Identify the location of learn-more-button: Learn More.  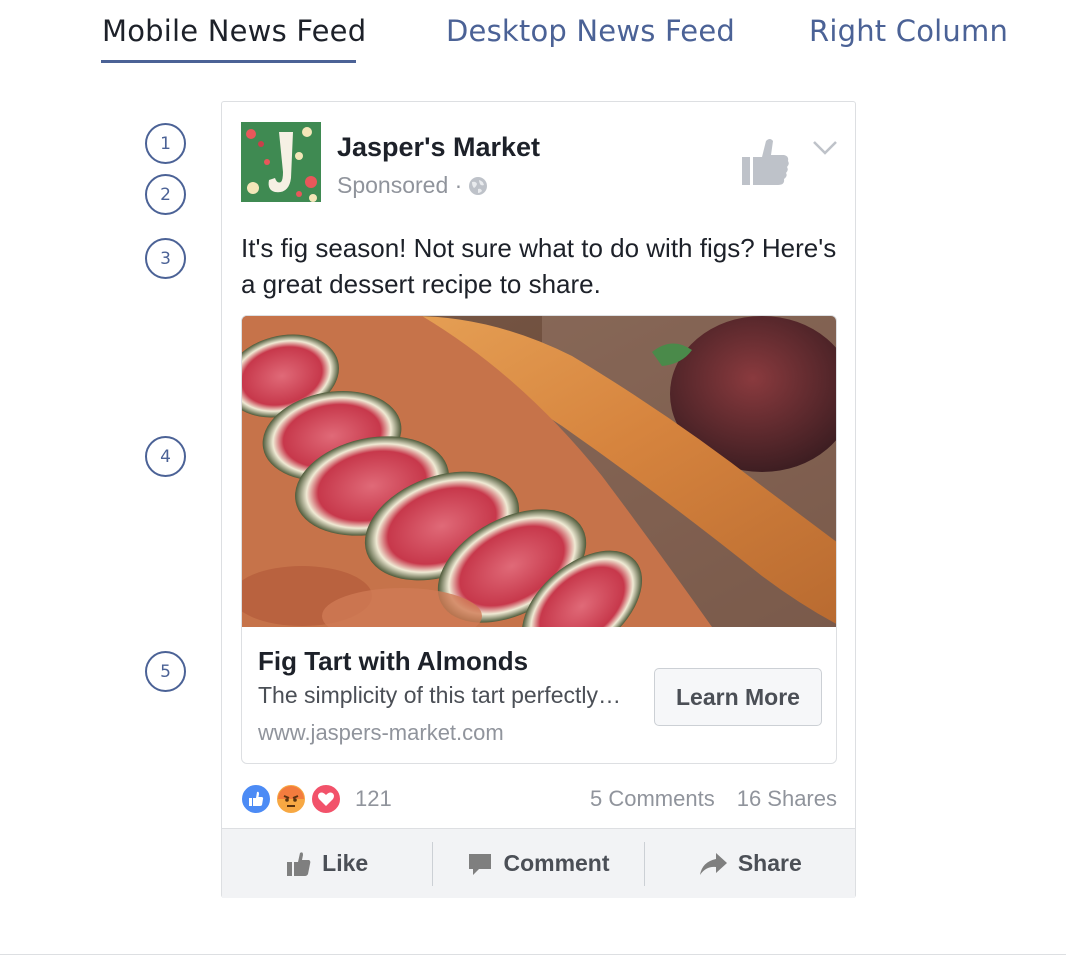
(738, 697).